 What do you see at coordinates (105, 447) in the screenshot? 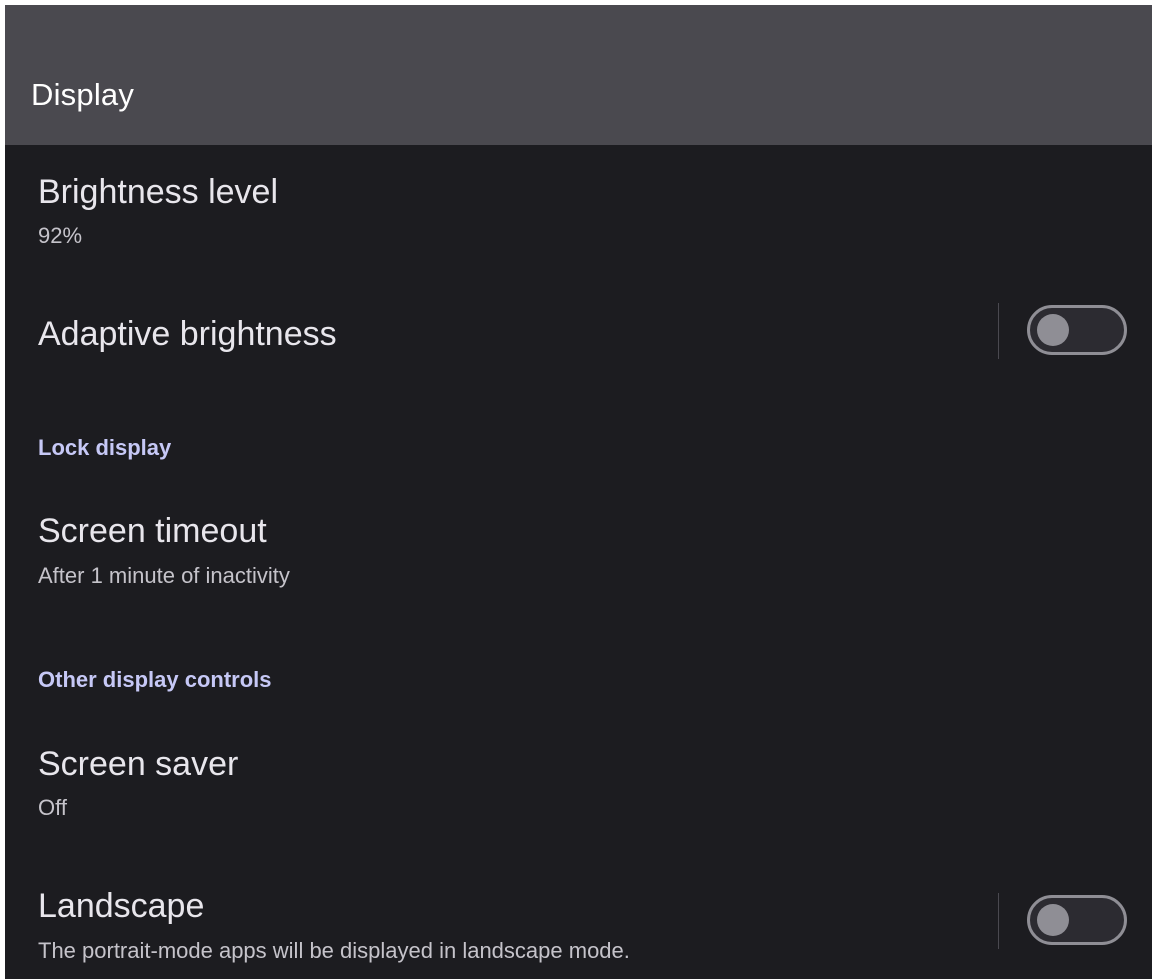
I see `lock-display-header: Lock display` at bounding box center [105, 447].